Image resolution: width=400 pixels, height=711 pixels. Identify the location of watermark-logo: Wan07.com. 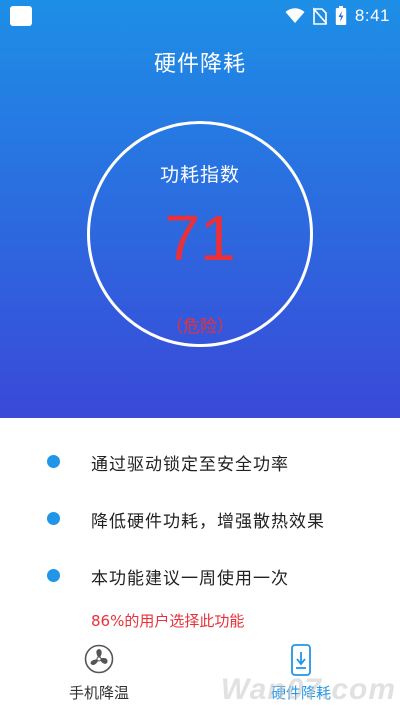
(308, 689).